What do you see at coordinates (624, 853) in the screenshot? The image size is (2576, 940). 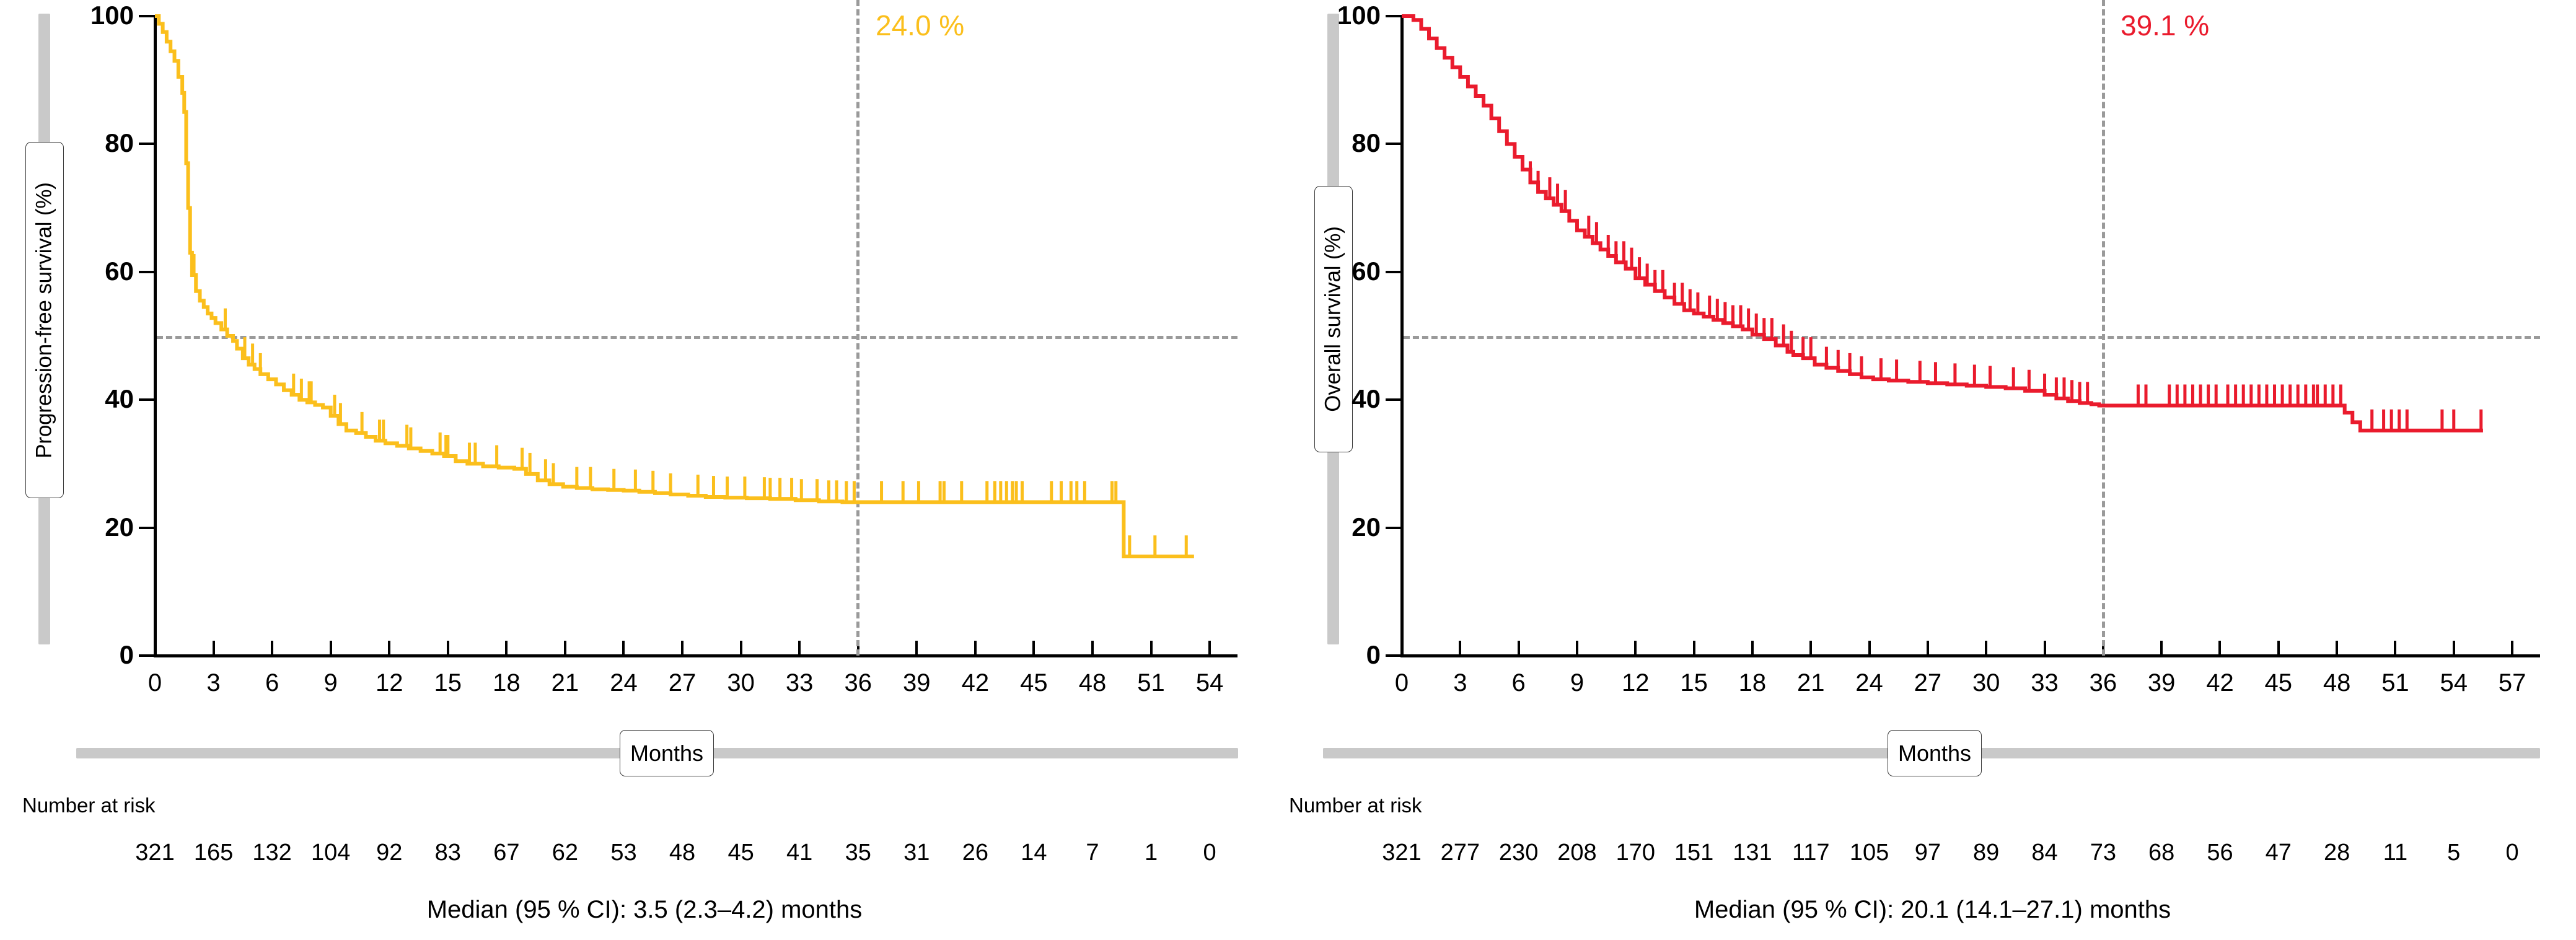 I see `number-at-risk-value: 53` at bounding box center [624, 853].